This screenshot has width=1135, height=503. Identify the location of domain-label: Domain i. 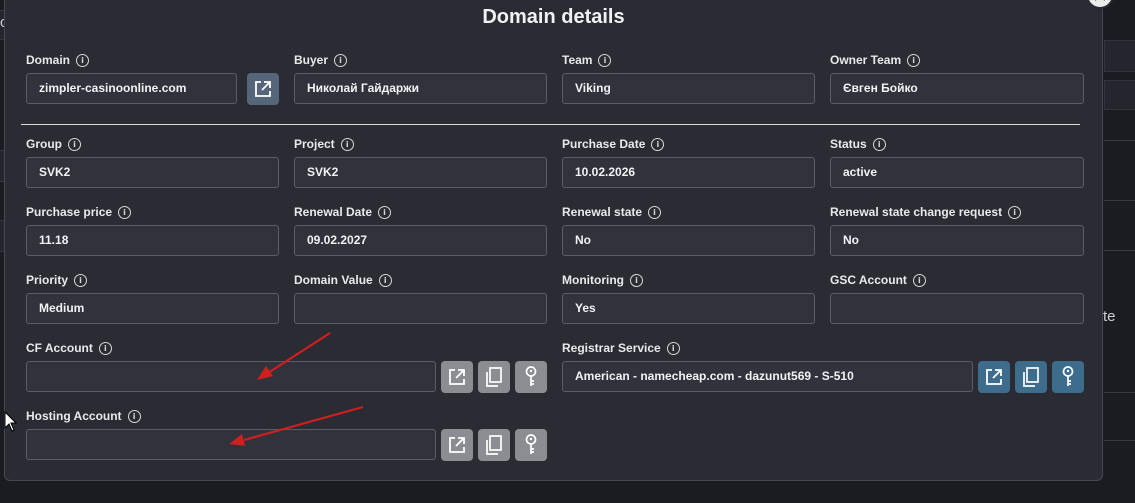
(58, 60).